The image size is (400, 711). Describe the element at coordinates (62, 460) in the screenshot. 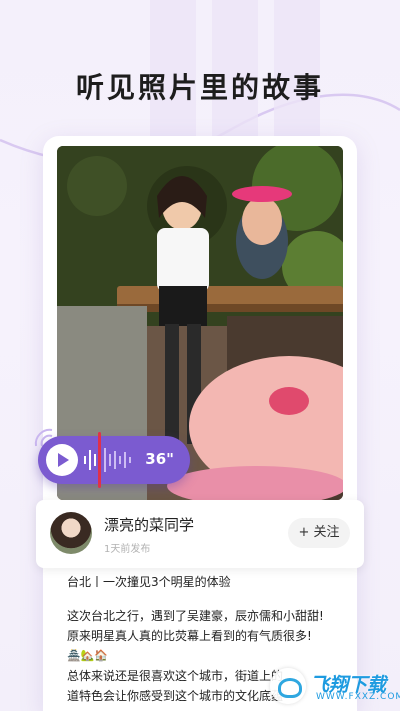

I see `play-icon` at that location.